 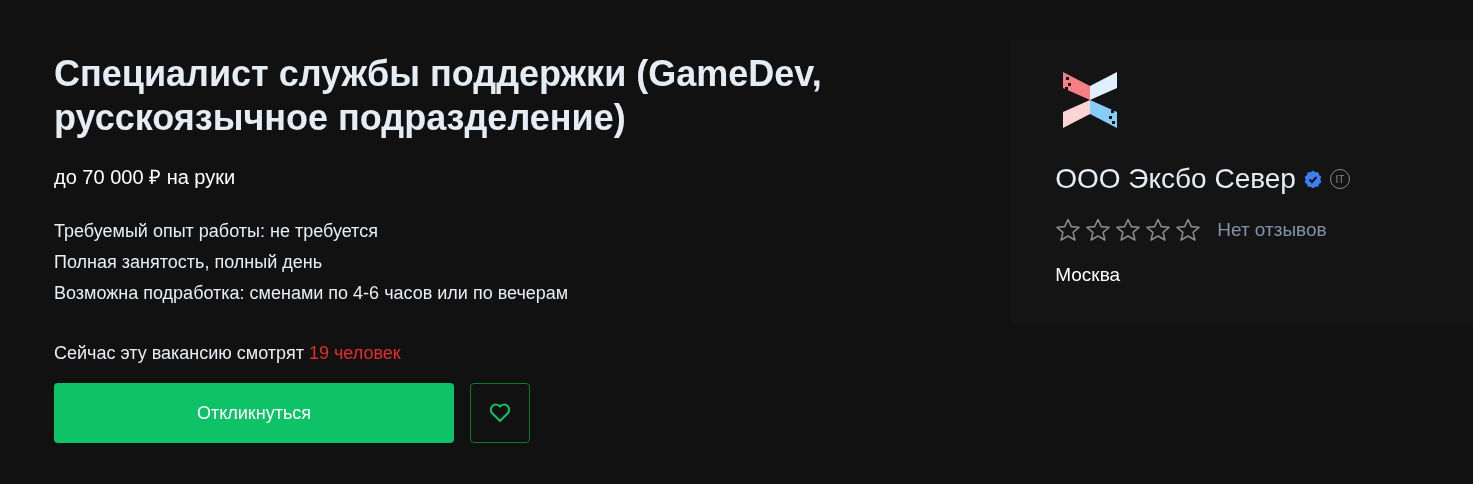 I want to click on heart-icon, so click(x=500, y=413).